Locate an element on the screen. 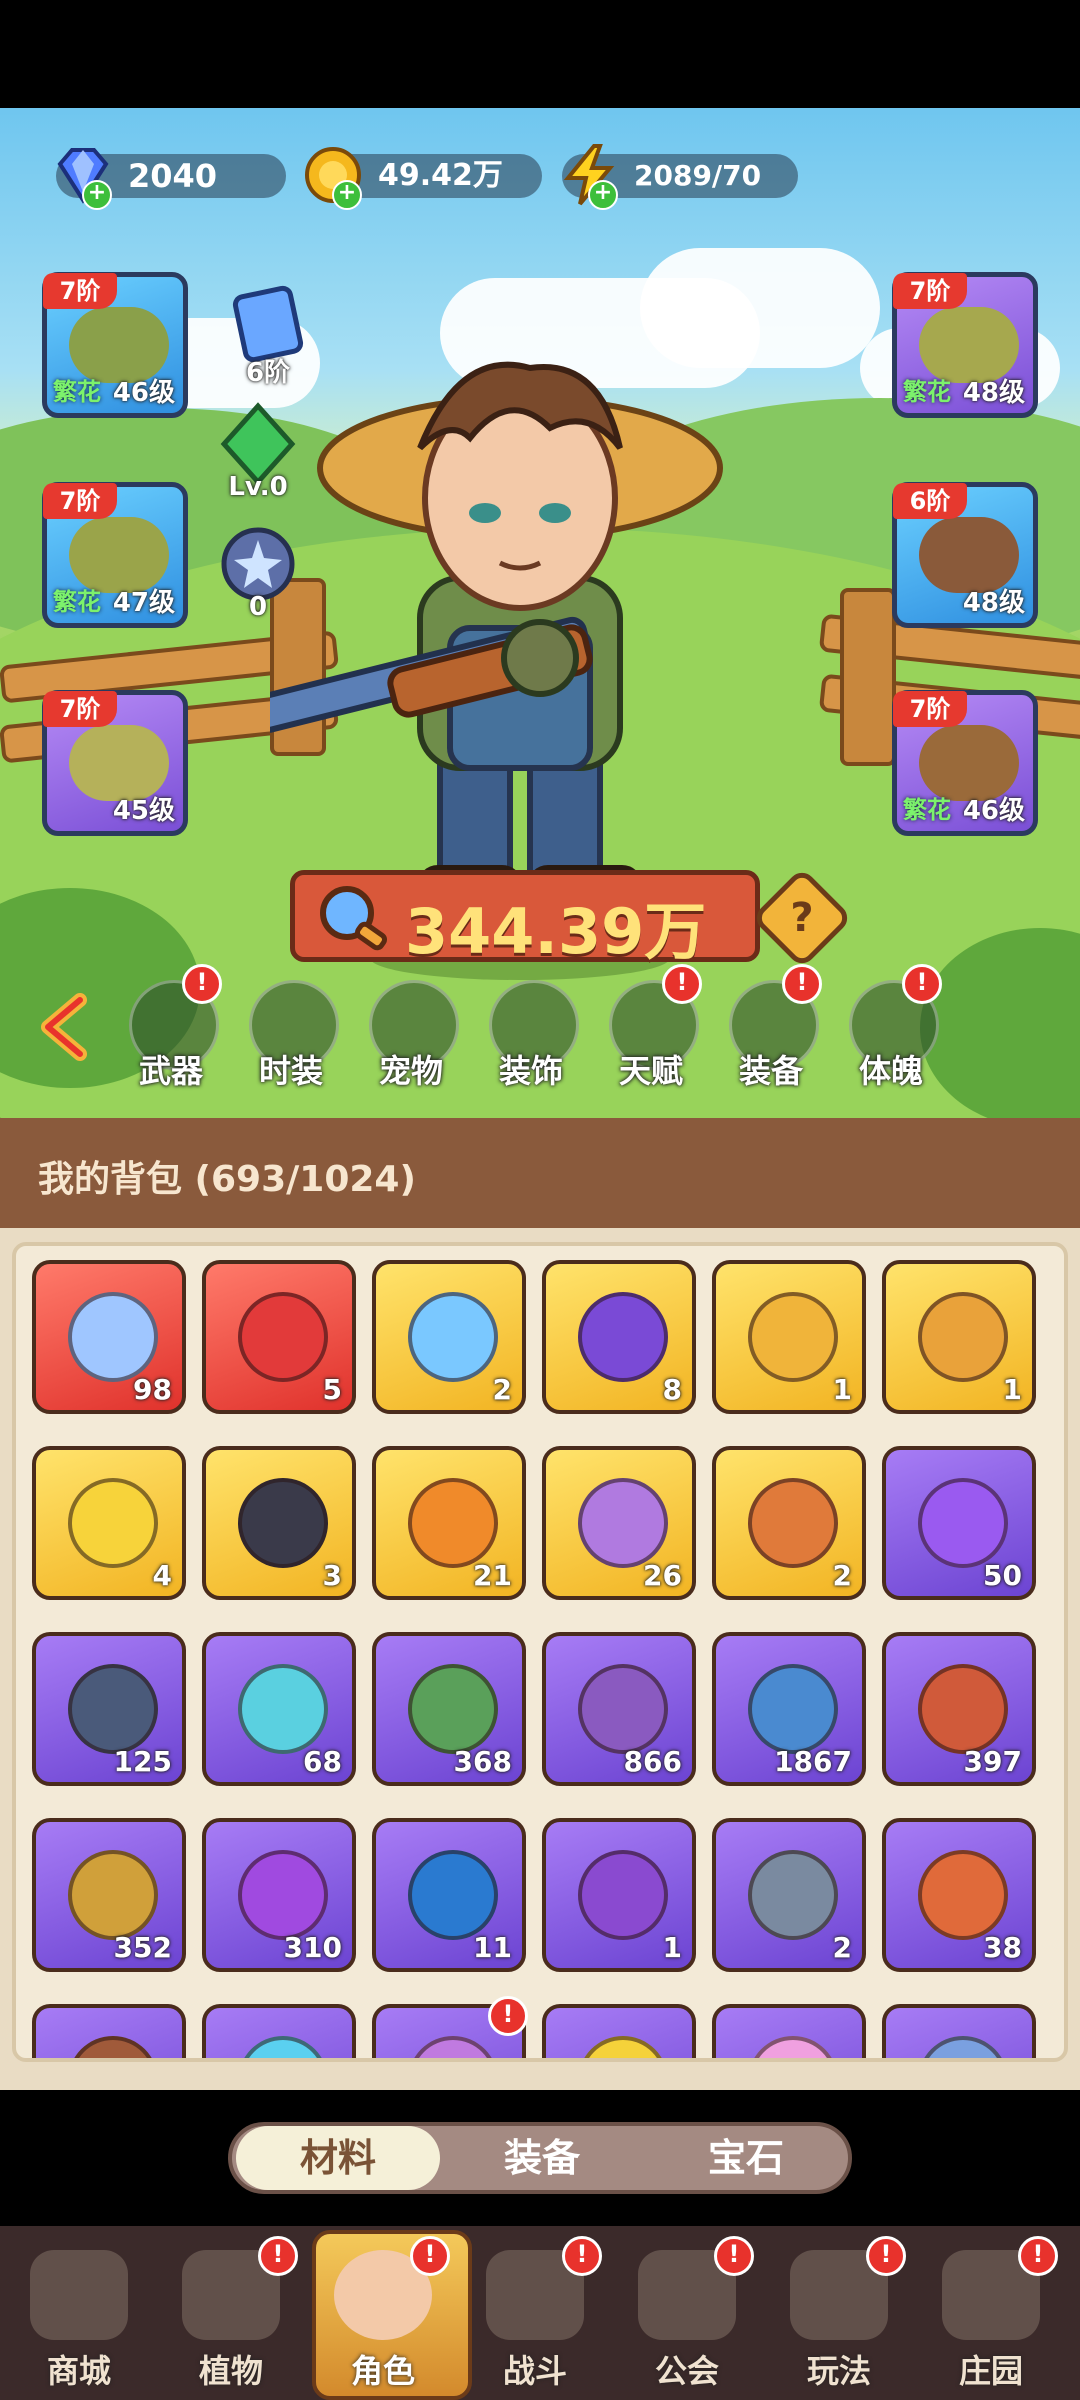 This screenshot has height=2400, width=1080. equip-slot-pants: 7阶 45级 is located at coordinates (115, 763).